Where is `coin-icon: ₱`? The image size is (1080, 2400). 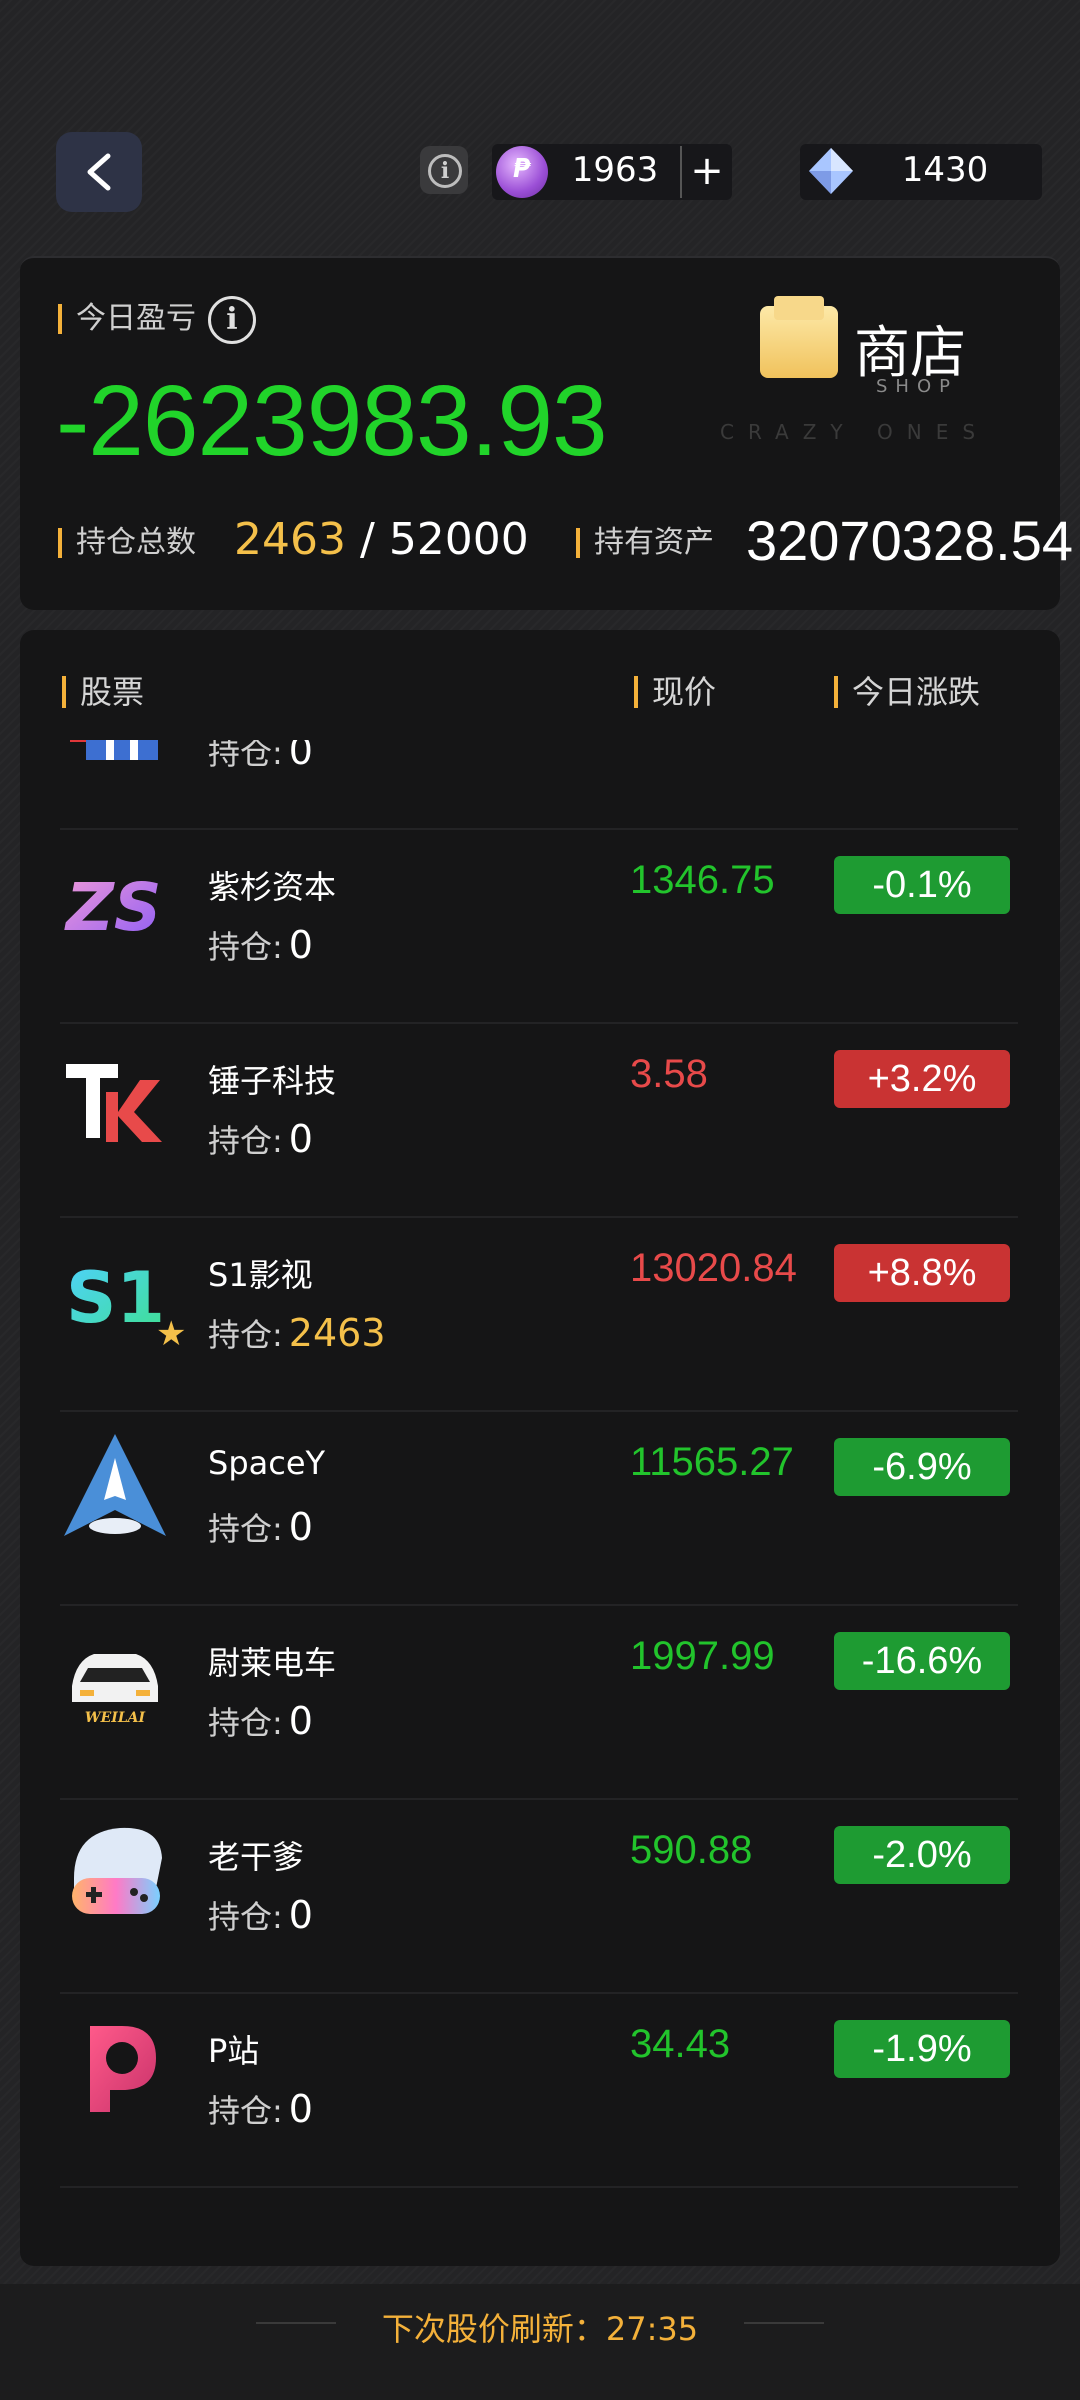
coin-icon: ₱ is located at coordinates (522, 172).